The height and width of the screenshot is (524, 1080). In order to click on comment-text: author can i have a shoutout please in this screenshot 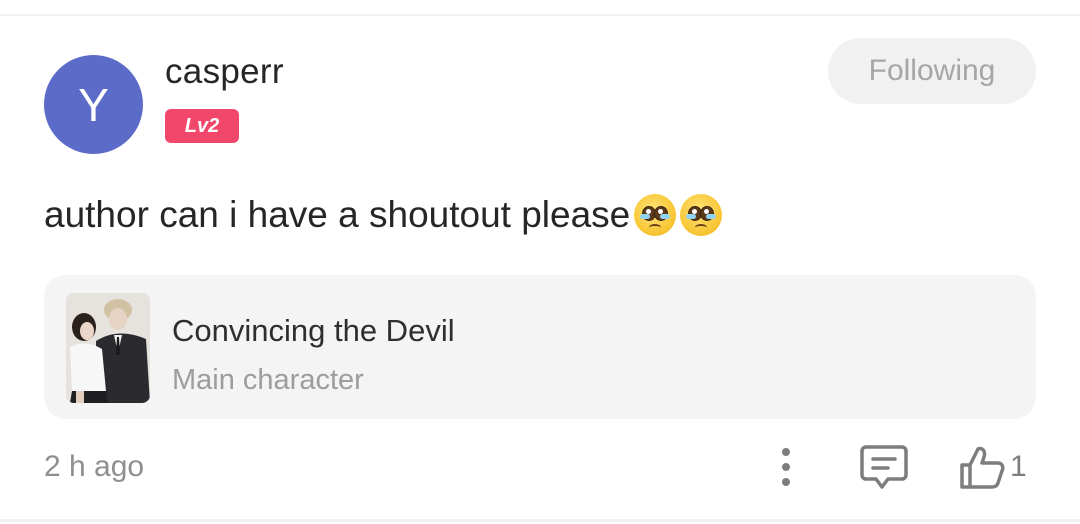, I will do `click(383, 215)`.